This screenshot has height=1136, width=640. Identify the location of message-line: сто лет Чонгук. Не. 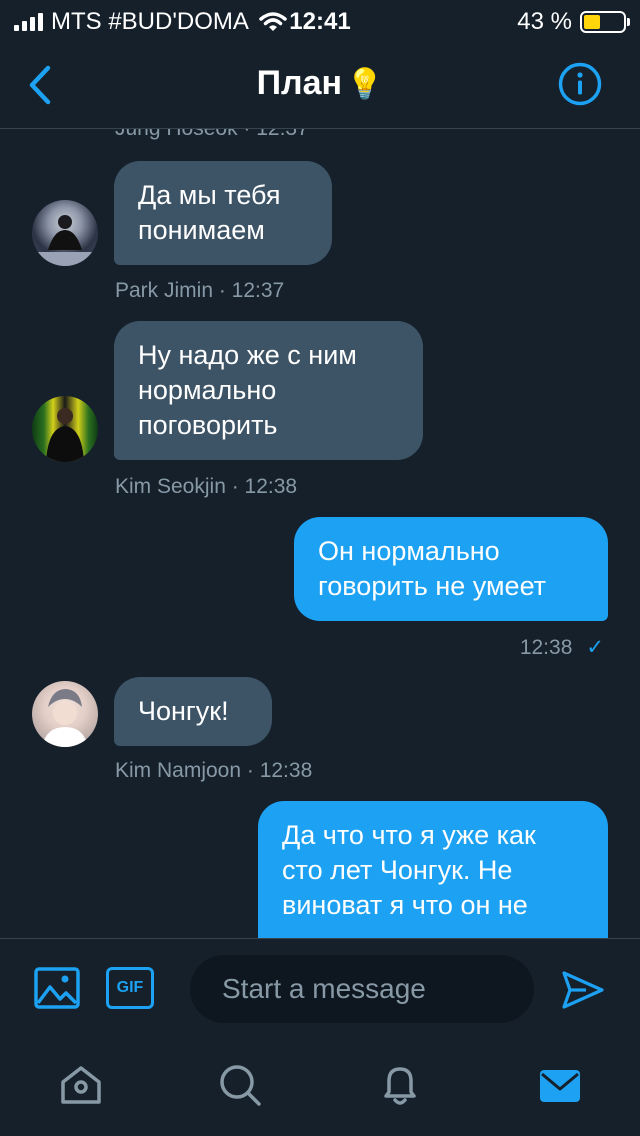
(397, 870).